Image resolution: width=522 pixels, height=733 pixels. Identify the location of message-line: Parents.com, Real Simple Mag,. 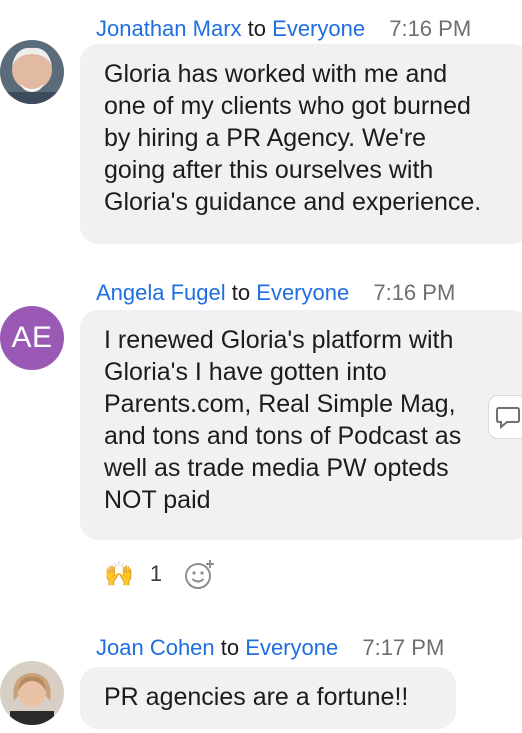
(280, 404).